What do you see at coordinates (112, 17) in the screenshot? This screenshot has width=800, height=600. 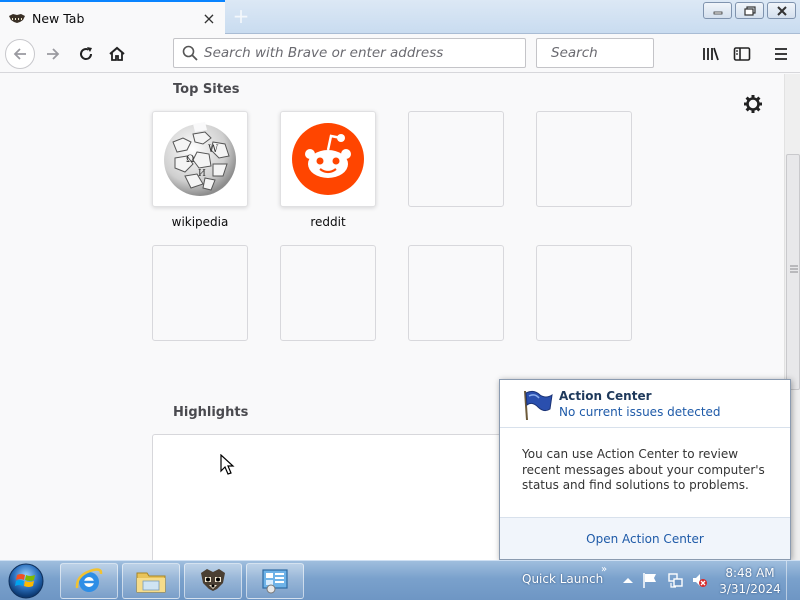 I see `tab-new-tab: New Tab ×` at bounding box center [112, 17].